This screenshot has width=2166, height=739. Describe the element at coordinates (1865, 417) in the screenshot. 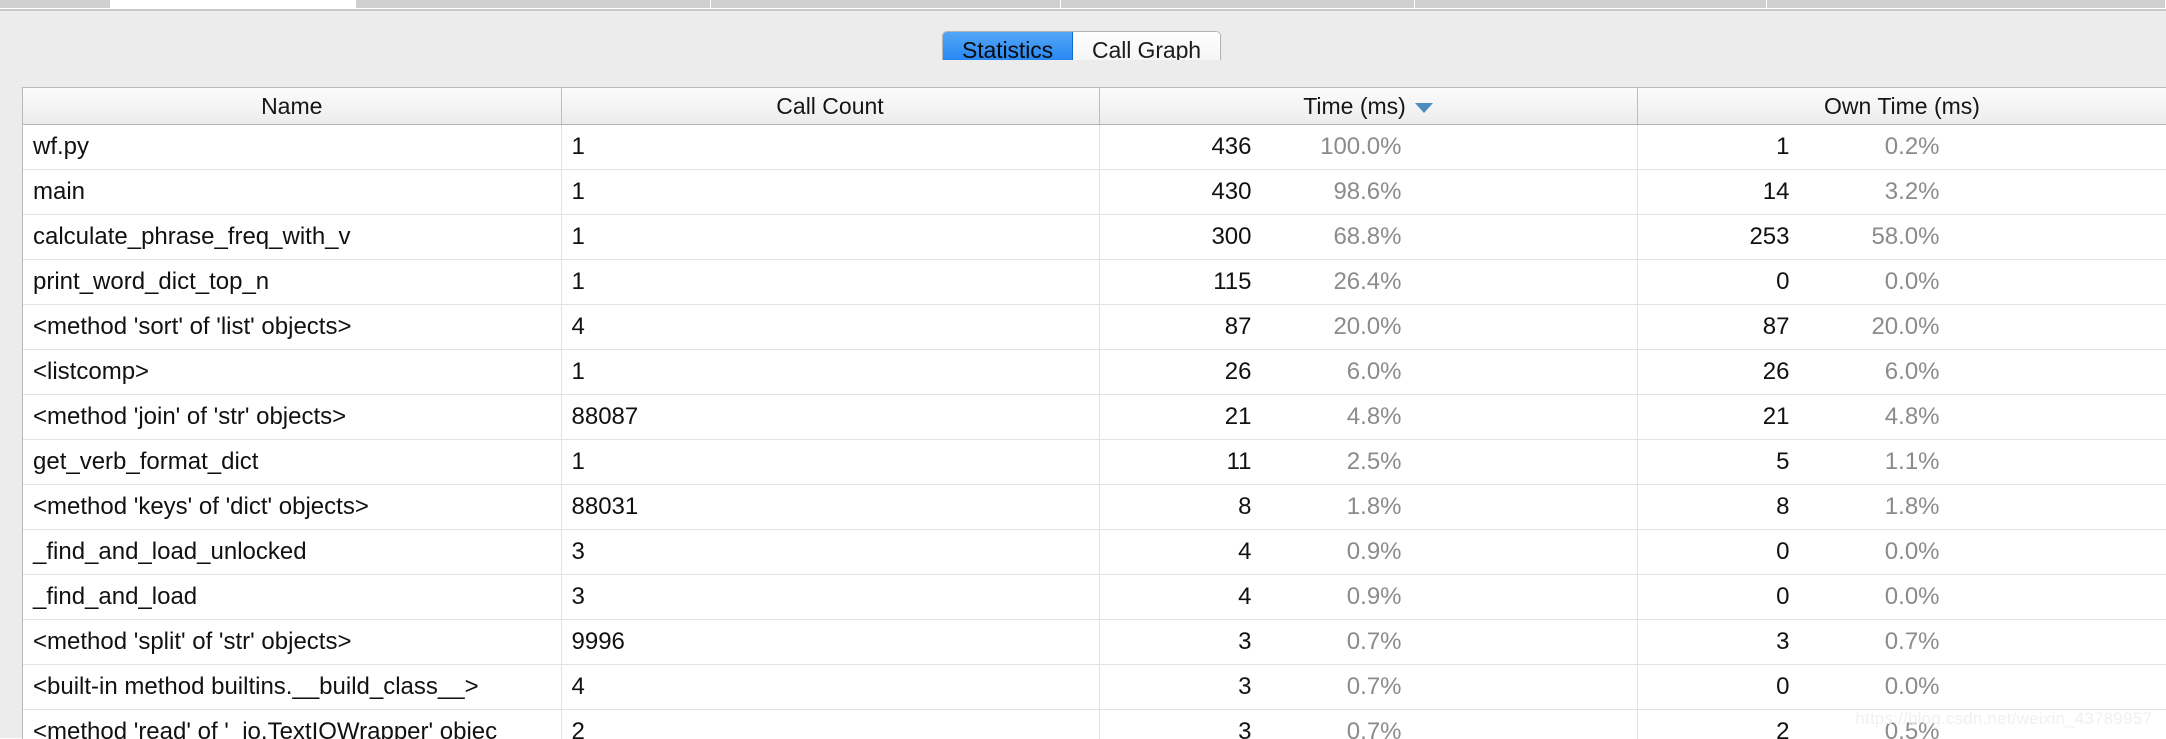

I see `cell-own-time-percent: 4.8%` at that location.